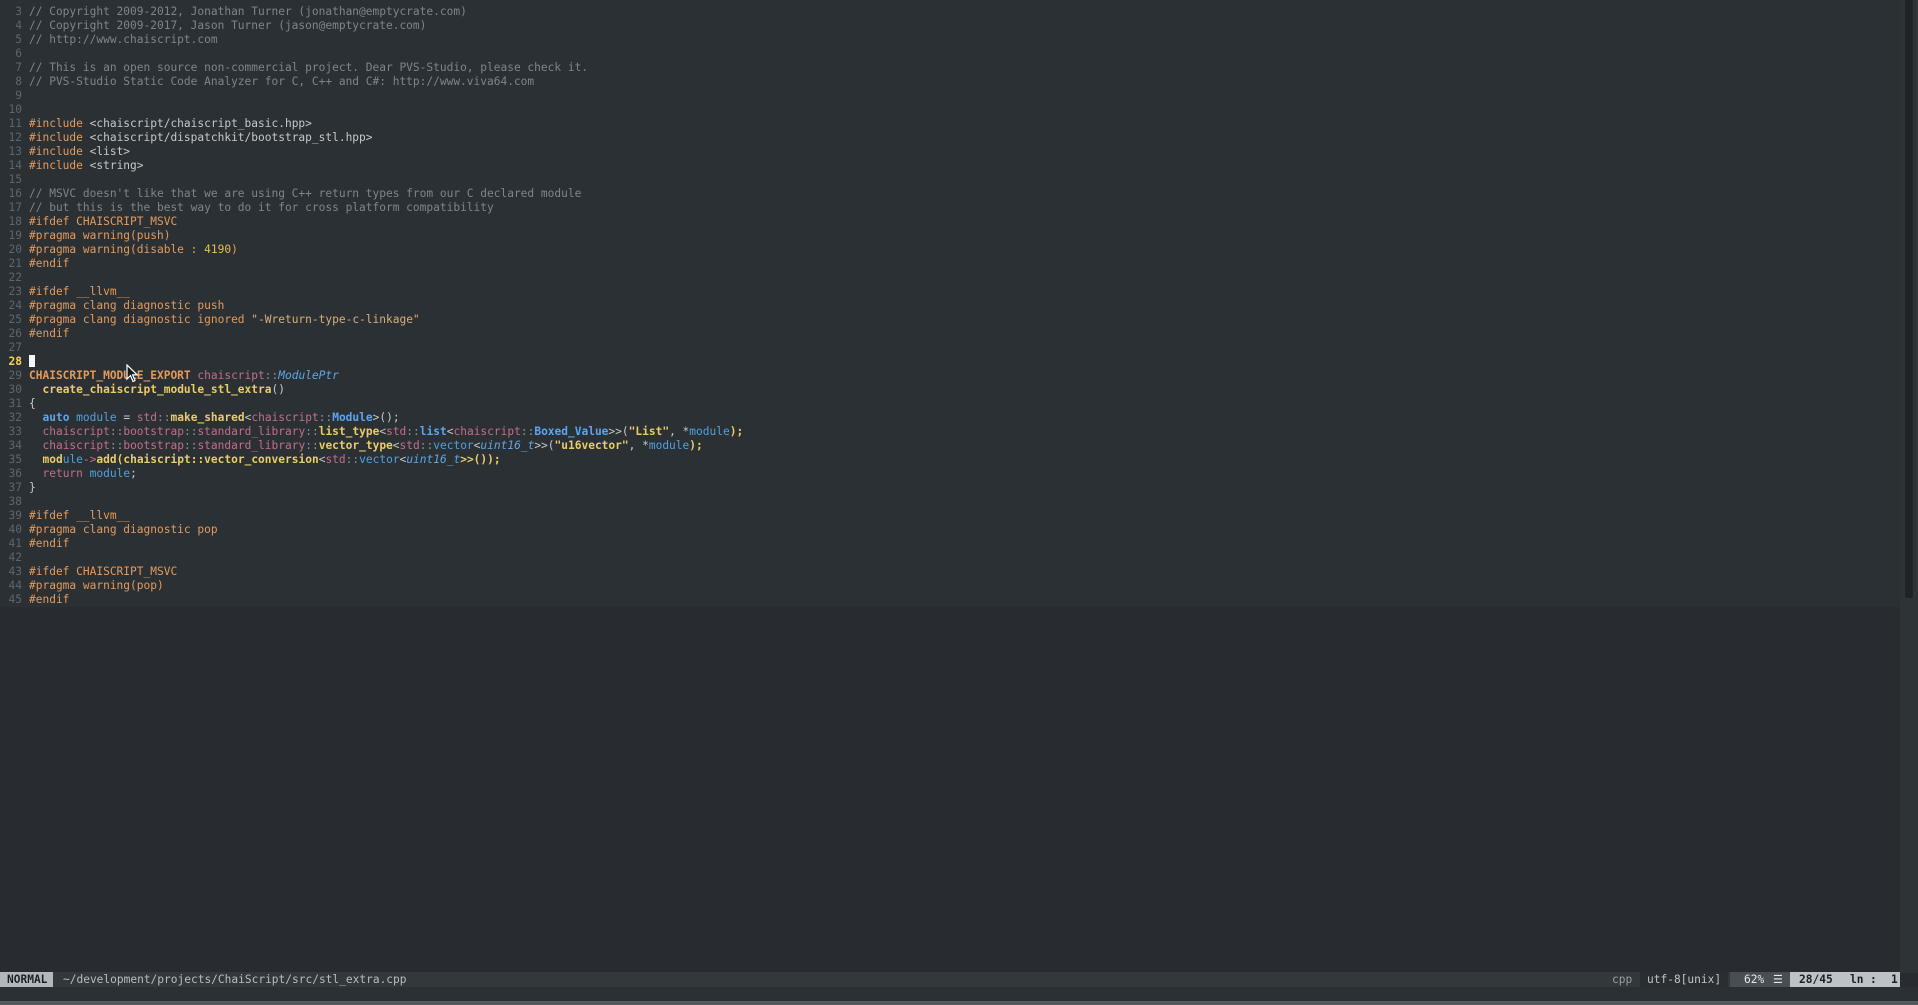 This screenshot has width=1918, height=1005. What do you see at coordinates (1909, 299) in the screenshot?
I see `scrollbar-thumb` at bounding box center [1909, 299].